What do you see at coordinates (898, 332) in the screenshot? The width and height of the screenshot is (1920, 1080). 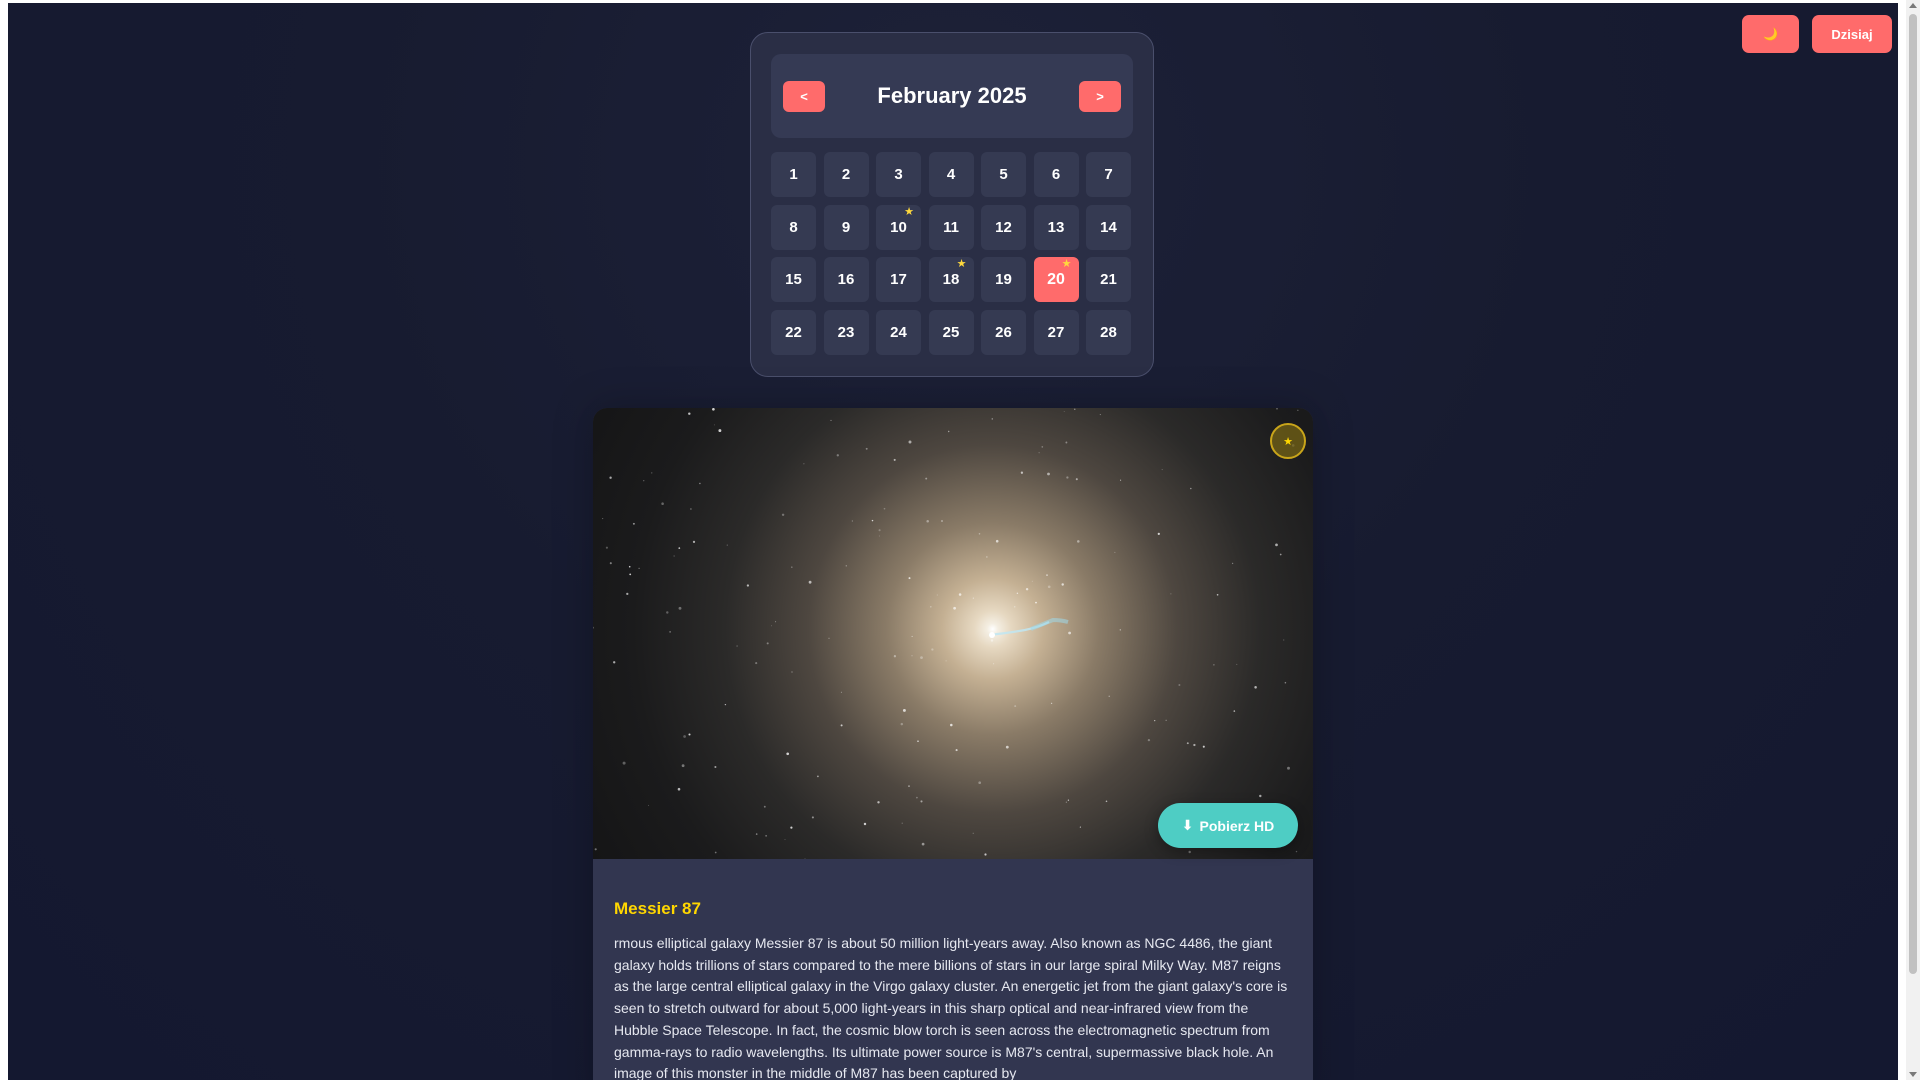 I see `calendar-day-24: 24` at bounding box center [898, 332].